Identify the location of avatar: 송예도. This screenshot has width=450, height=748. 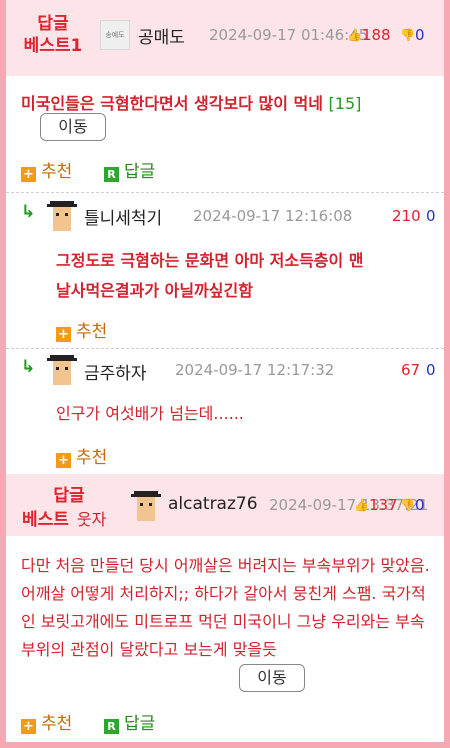
(115, 35).